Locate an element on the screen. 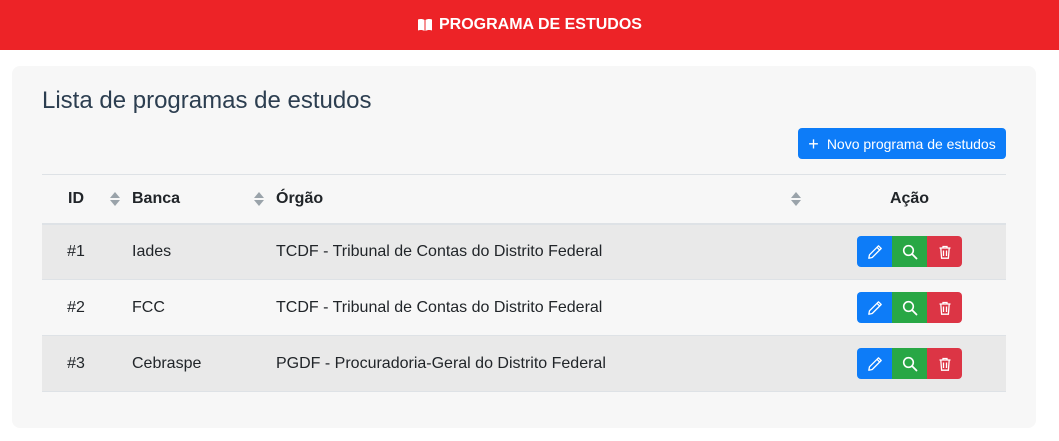 This screenshot has width=1059, height=441. column-header-banca: Banca is located at coordinates (204, 199).